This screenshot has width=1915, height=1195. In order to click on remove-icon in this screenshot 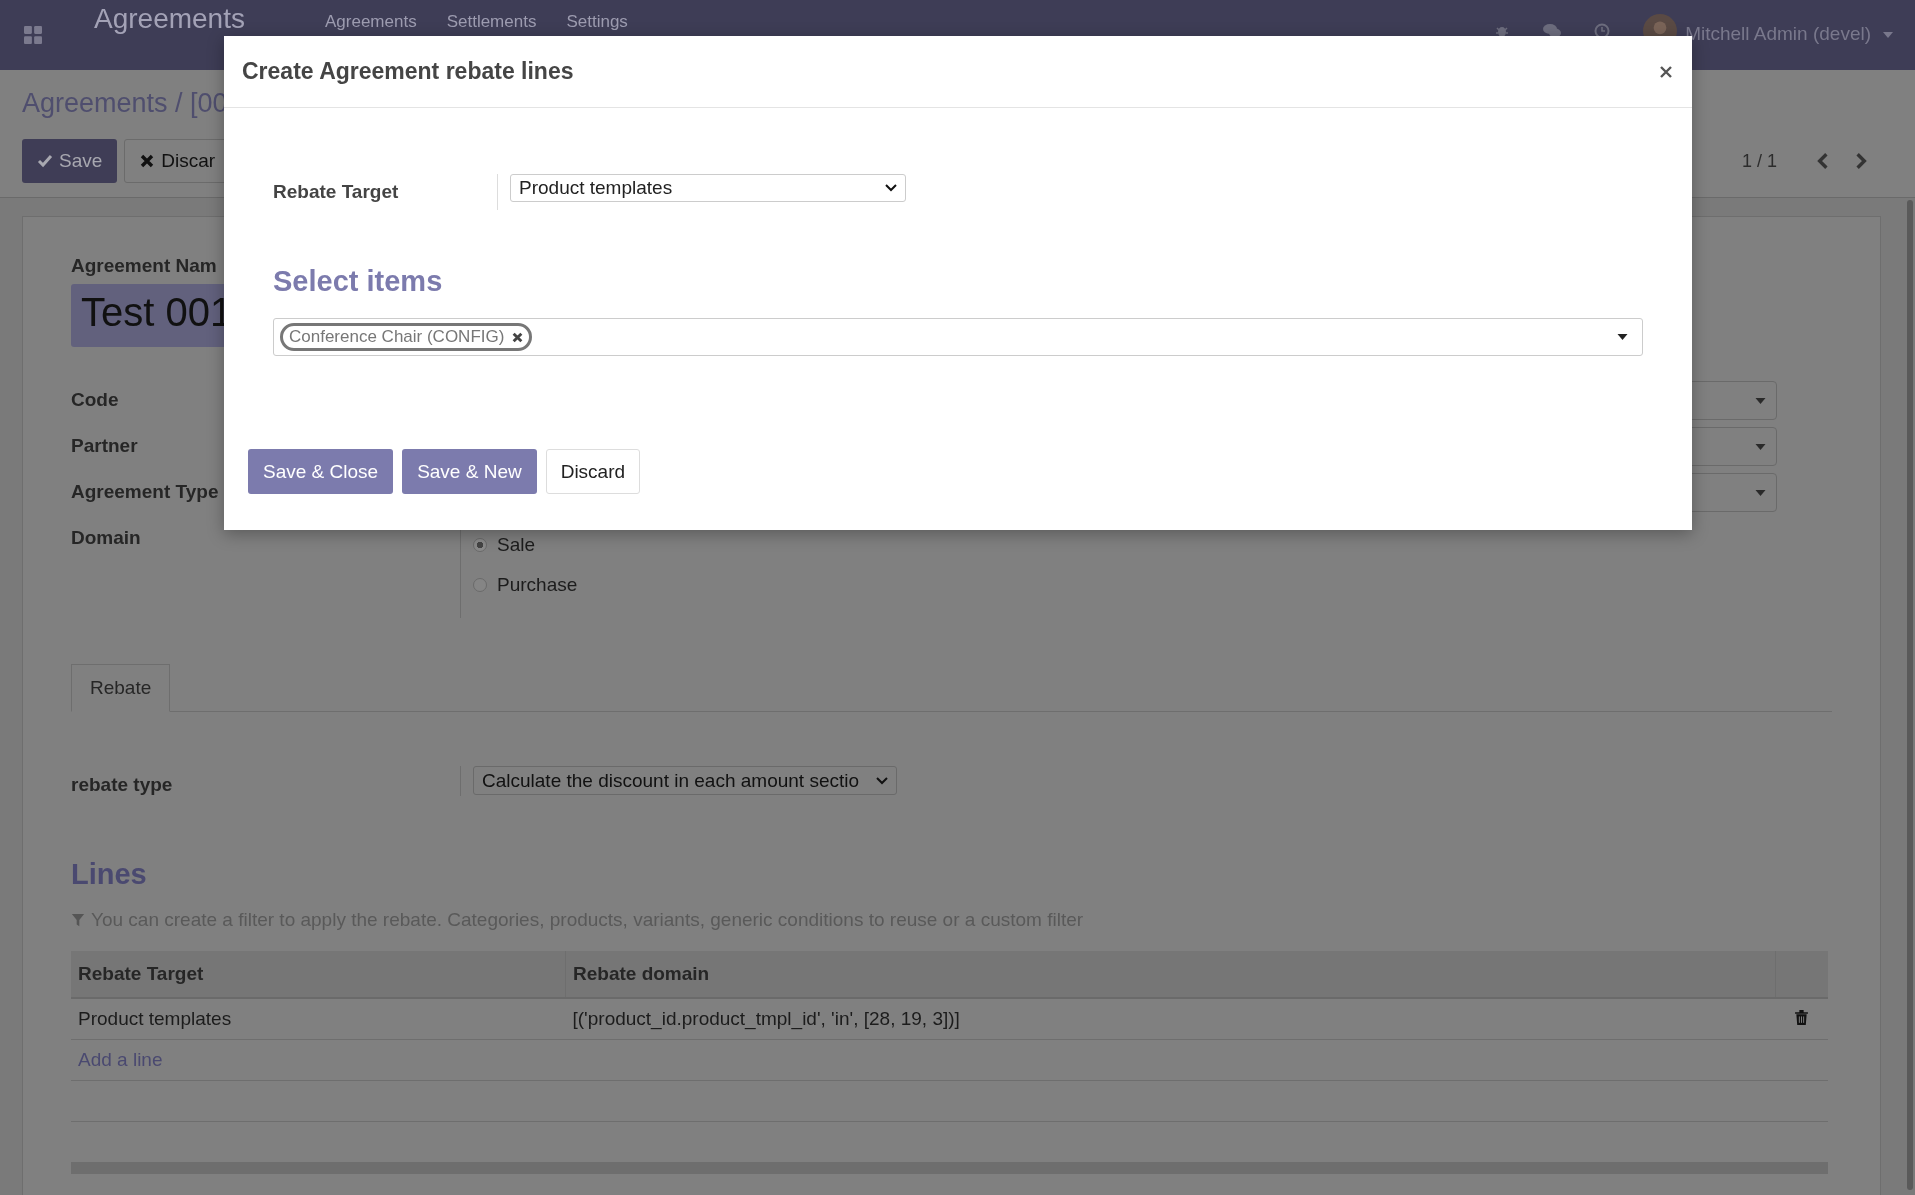, I will do `click(518, 337)`.